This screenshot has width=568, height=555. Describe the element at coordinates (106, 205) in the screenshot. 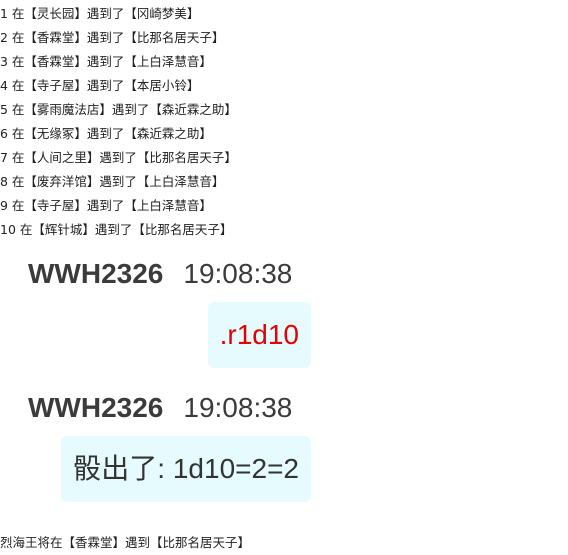

I see `log-line-9: 9 在【寺子屋】遇到了【上白泽慧音】` at that location.